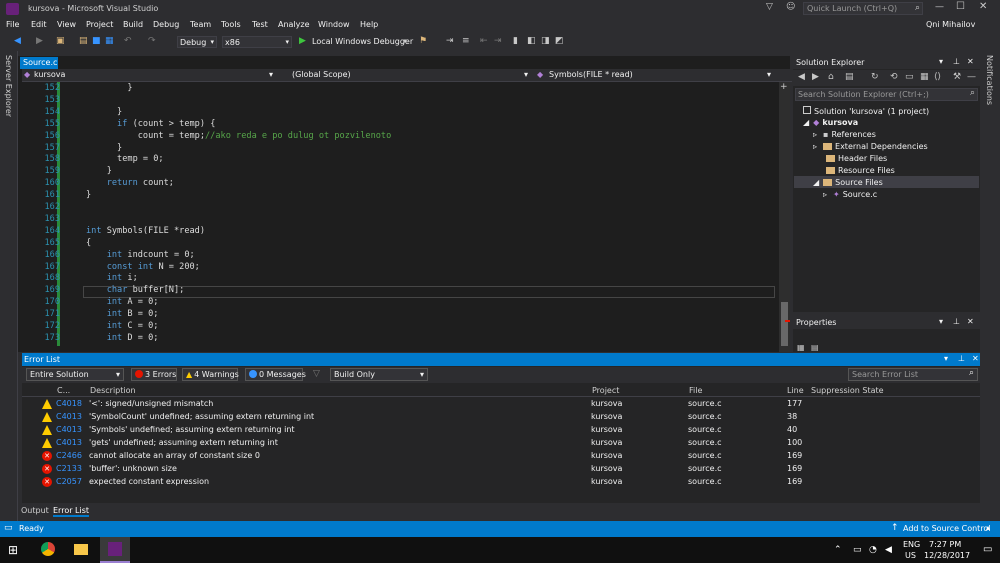  Describe the element at coordinates (947, 528) in the screenshot. I see `source-control-button: Add to Source Control` at that location.